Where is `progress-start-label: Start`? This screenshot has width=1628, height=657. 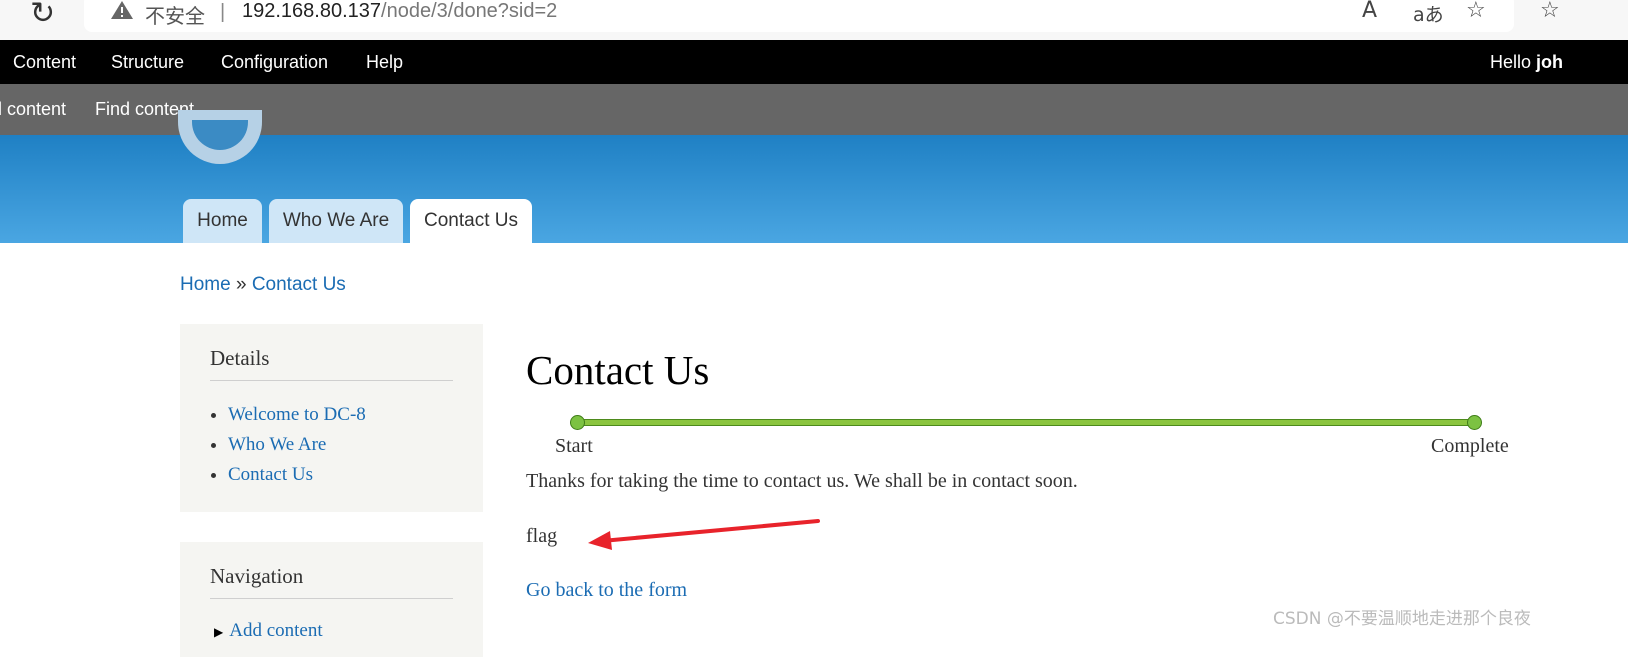
progress-start-label: Start is located at coordinates (574, 446).